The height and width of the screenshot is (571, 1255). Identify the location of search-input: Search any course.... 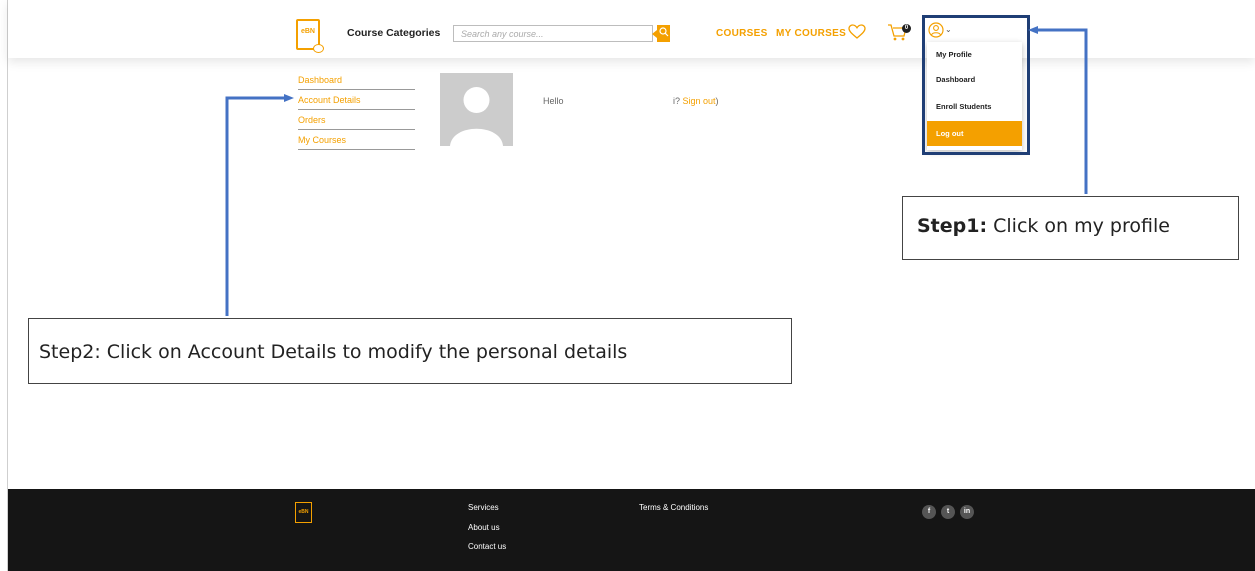
(553, 33).